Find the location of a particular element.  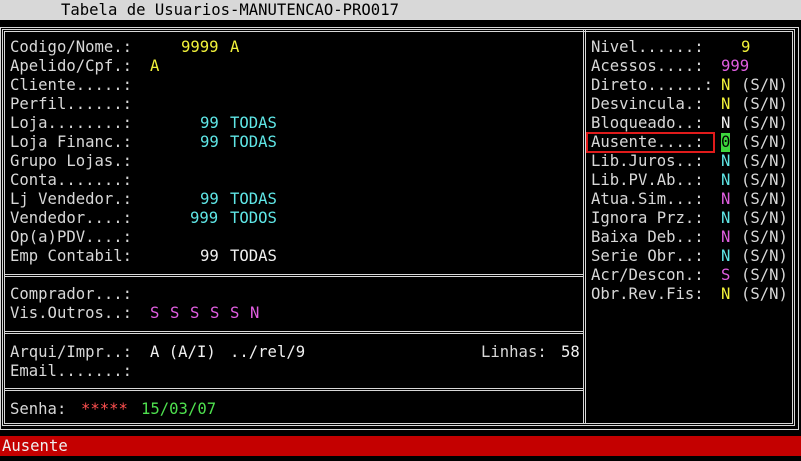

field-value-nome: A is located at coordinates (234, 47).